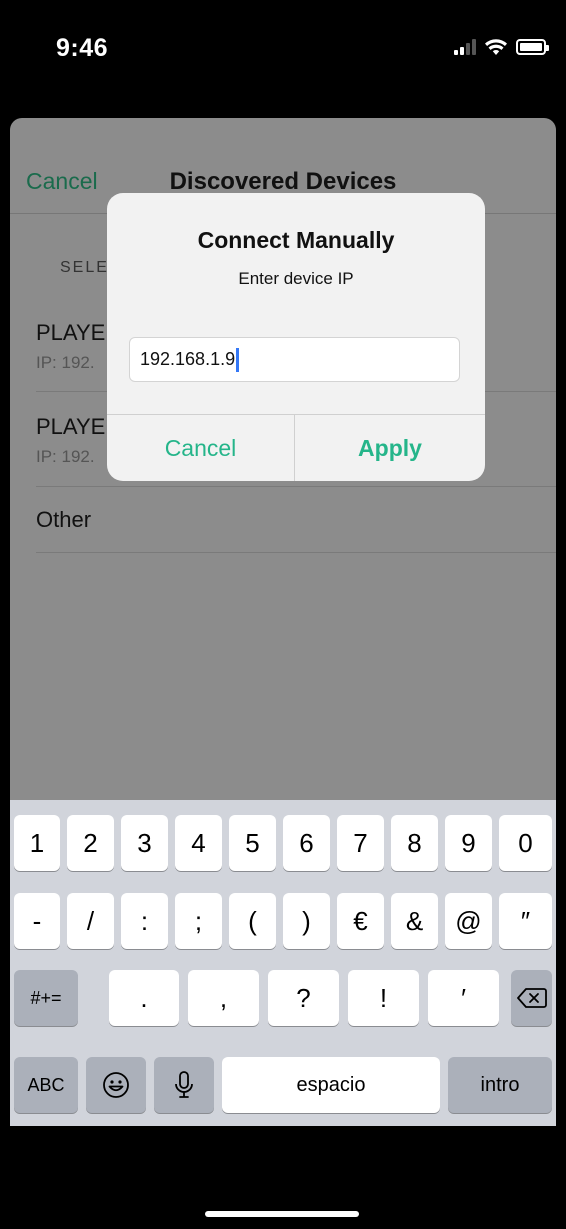 The image size is (566, 1229). I want to click on dialog-apply-button: Apply, so click(390, 448).